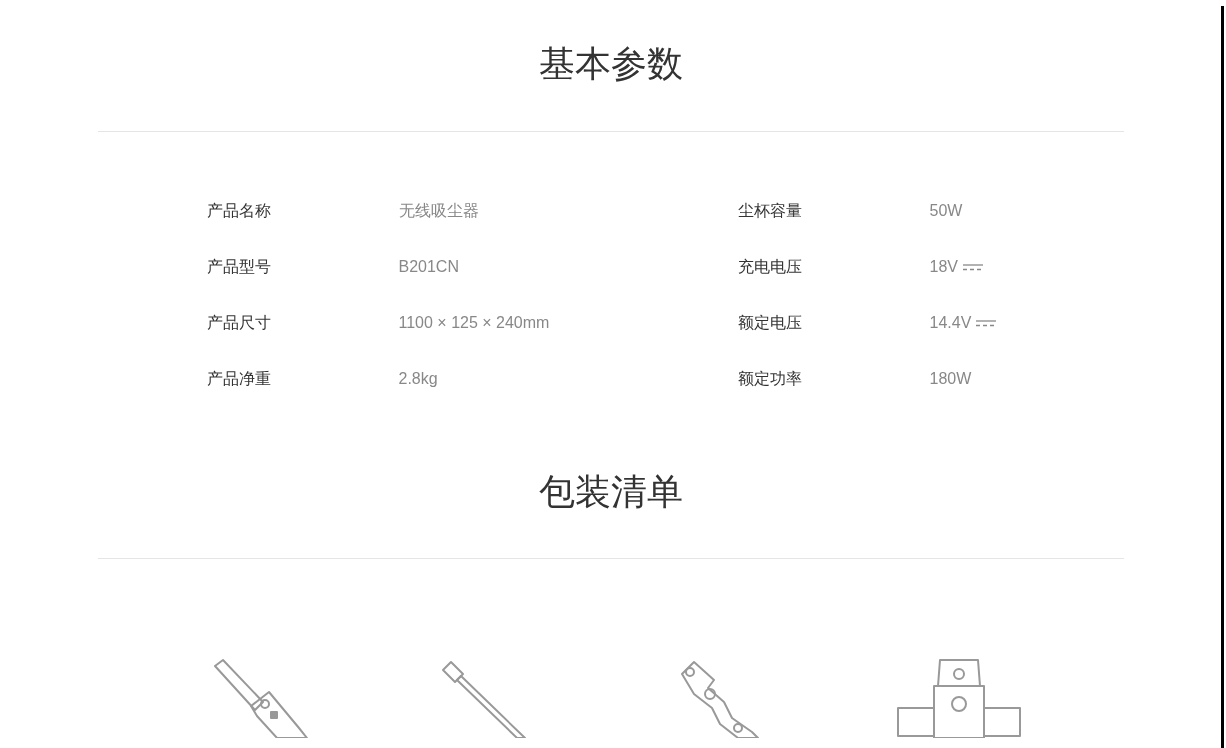 Image resolution: width=1226 pixels, height=748 pixels. Describe the element at coordinates (239, 211) in the screenshot. I see `spec-label: 产品名称` at that location.